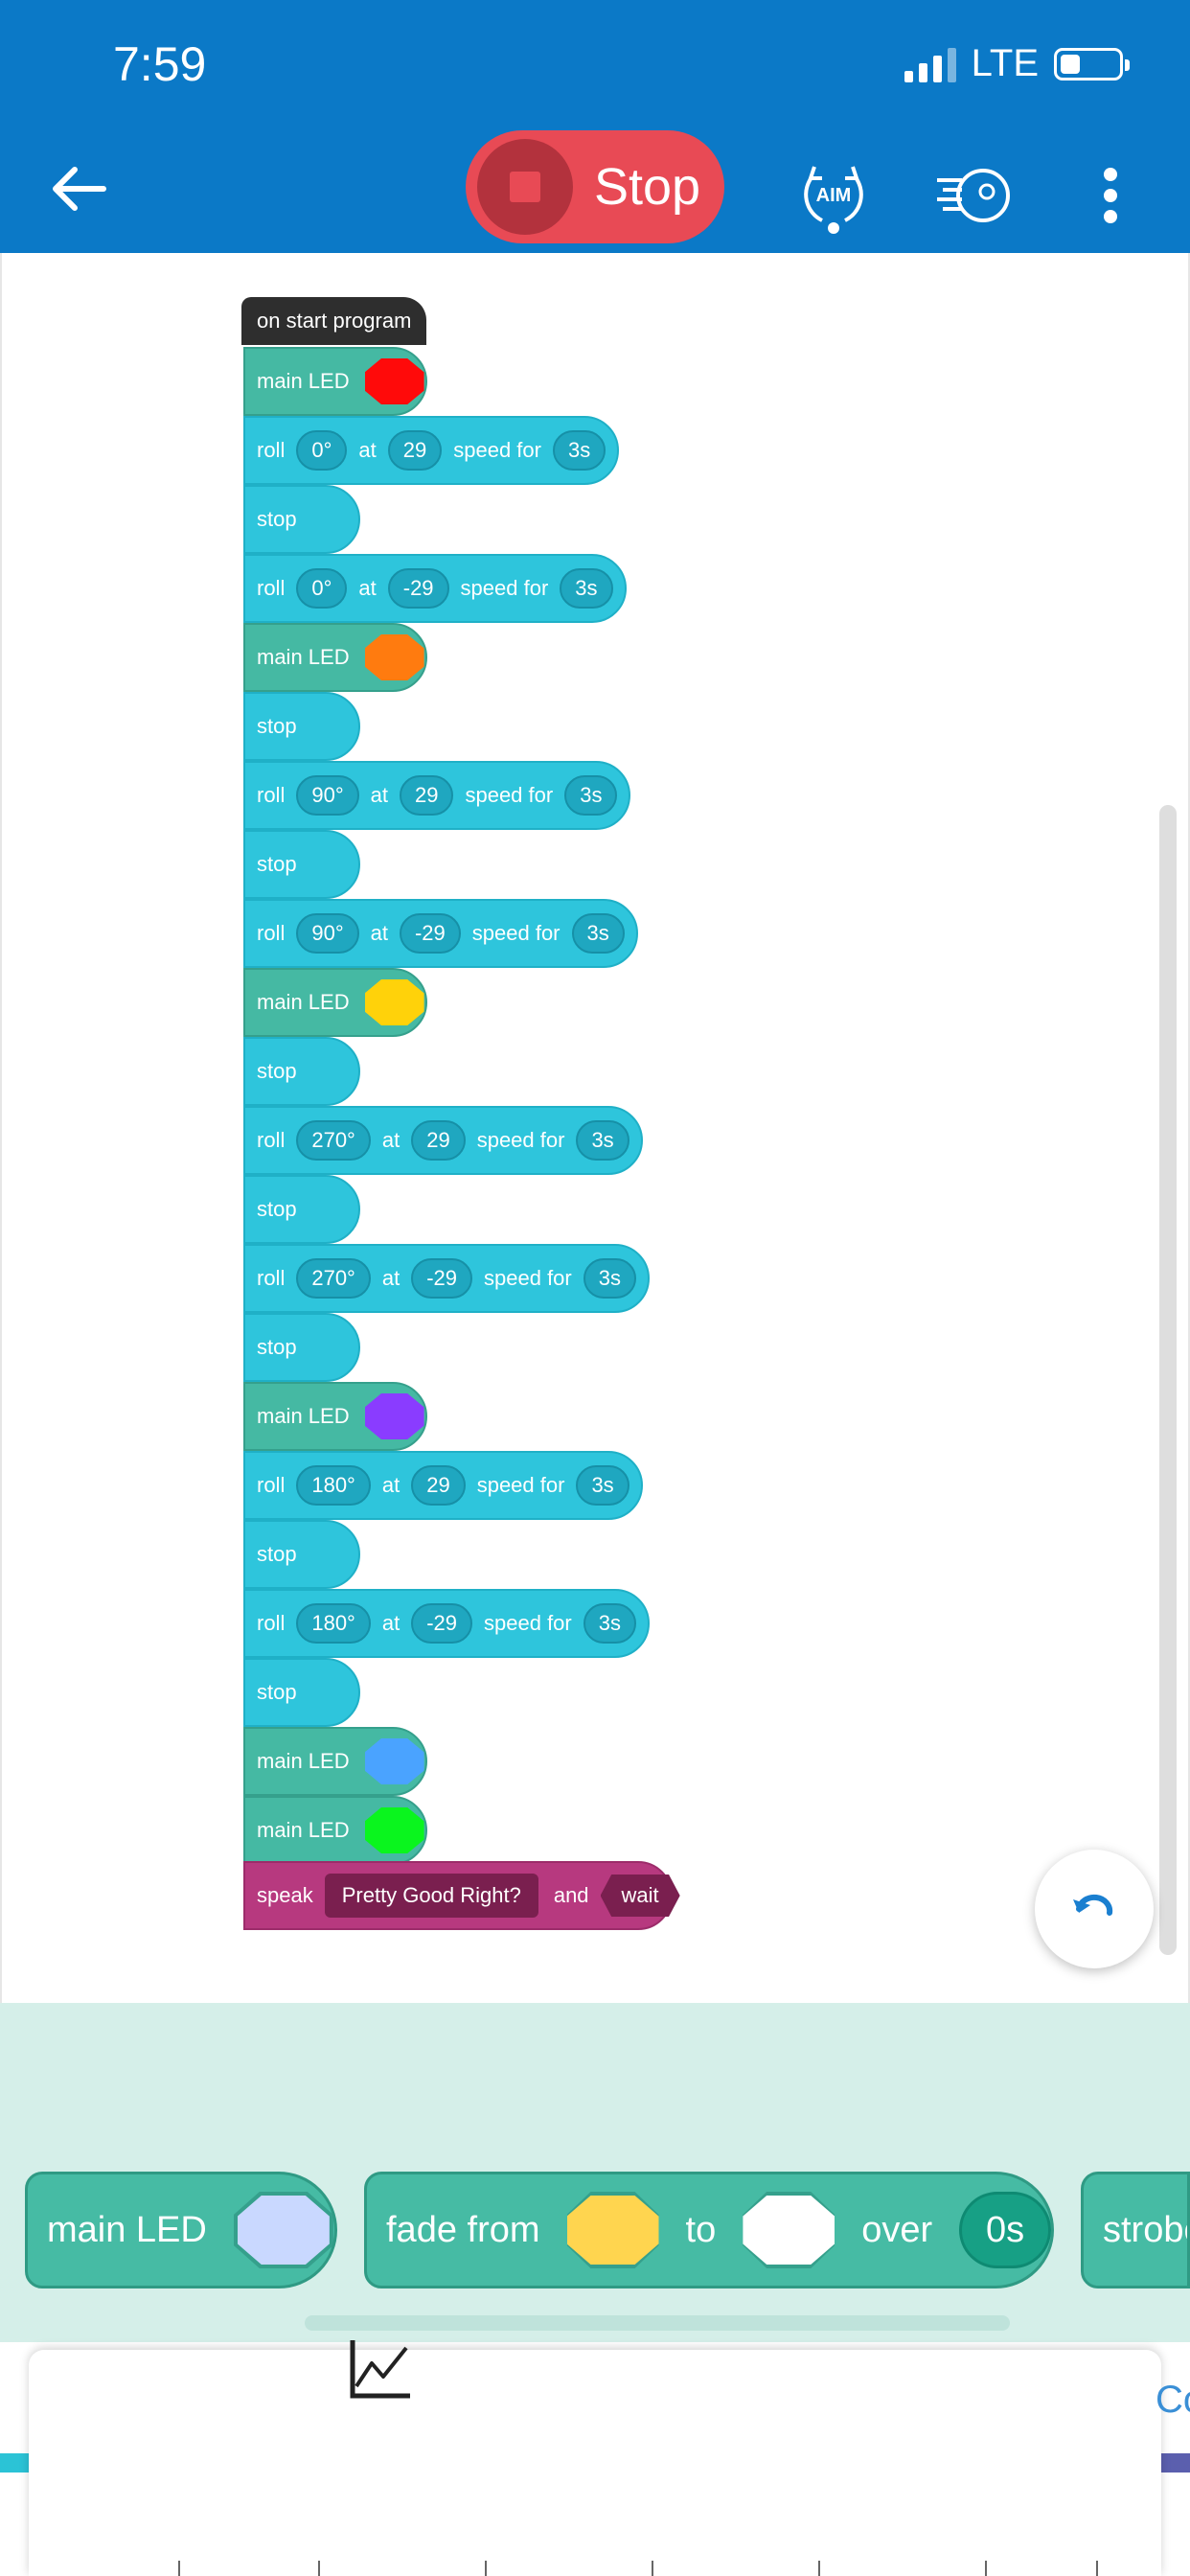 This screenshot has width=1190, height=2576. What do you see at coordinates (974, 195) in the screenshot?
I see `drive-icon` at bounding box center [974, 195].